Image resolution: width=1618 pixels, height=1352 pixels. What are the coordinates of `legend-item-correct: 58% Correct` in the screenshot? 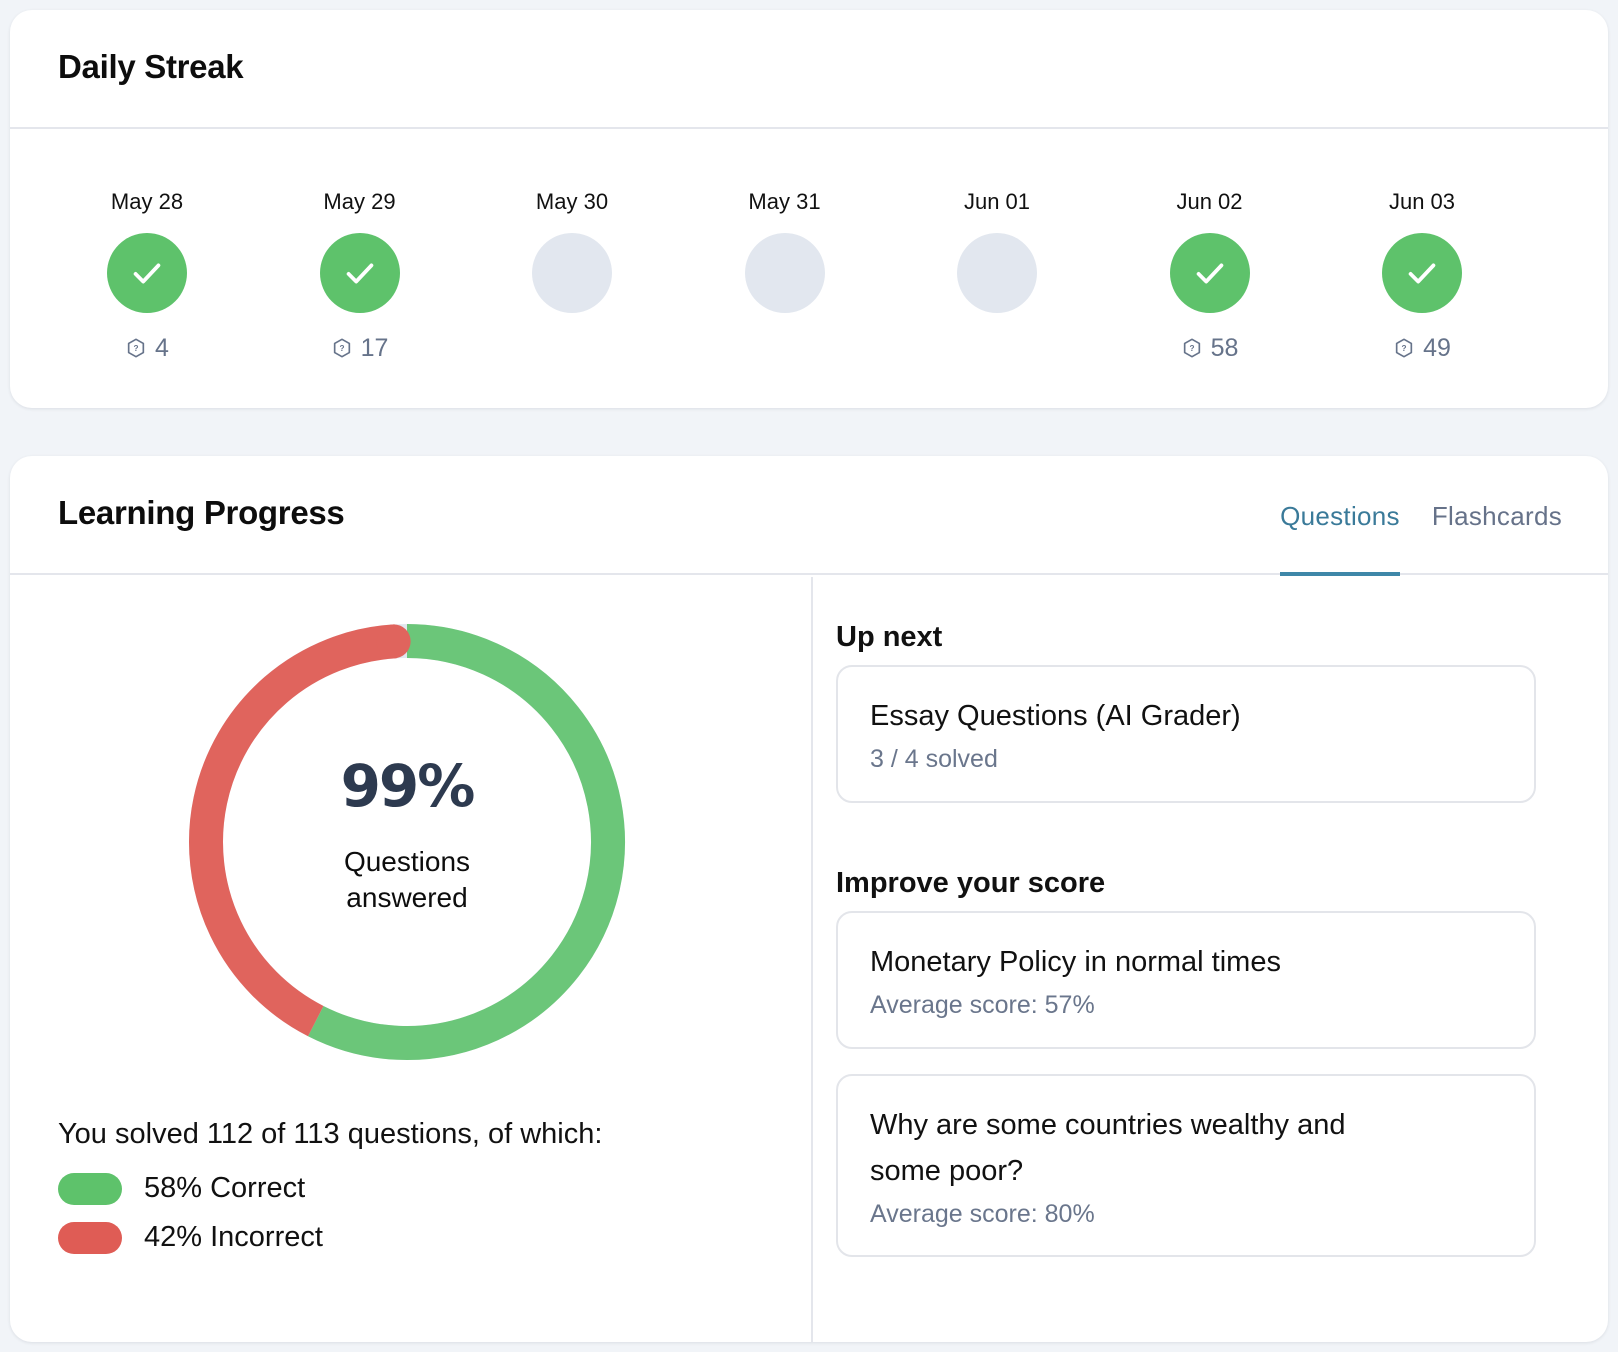 It's located at (190, 1188).